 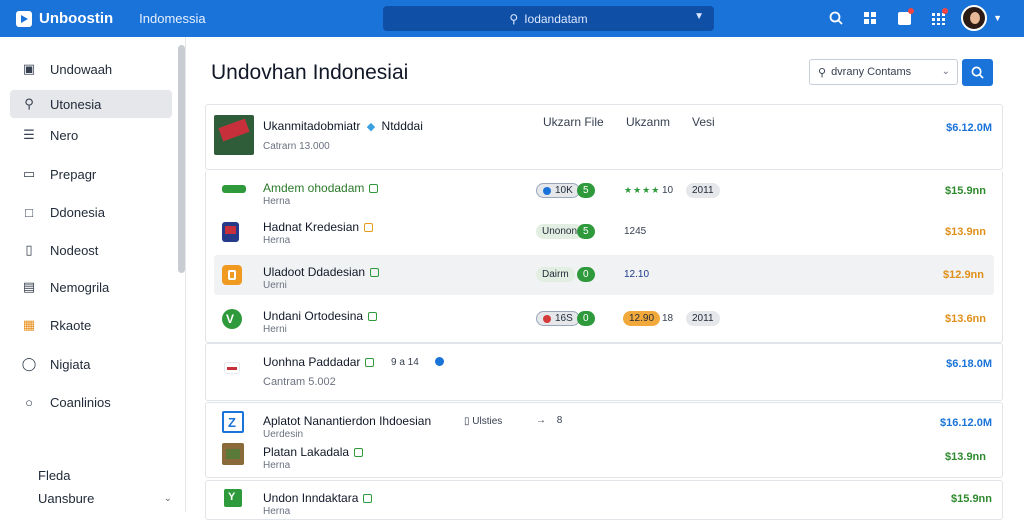 I want to click on grid-icon, so click(x=870, y=18).